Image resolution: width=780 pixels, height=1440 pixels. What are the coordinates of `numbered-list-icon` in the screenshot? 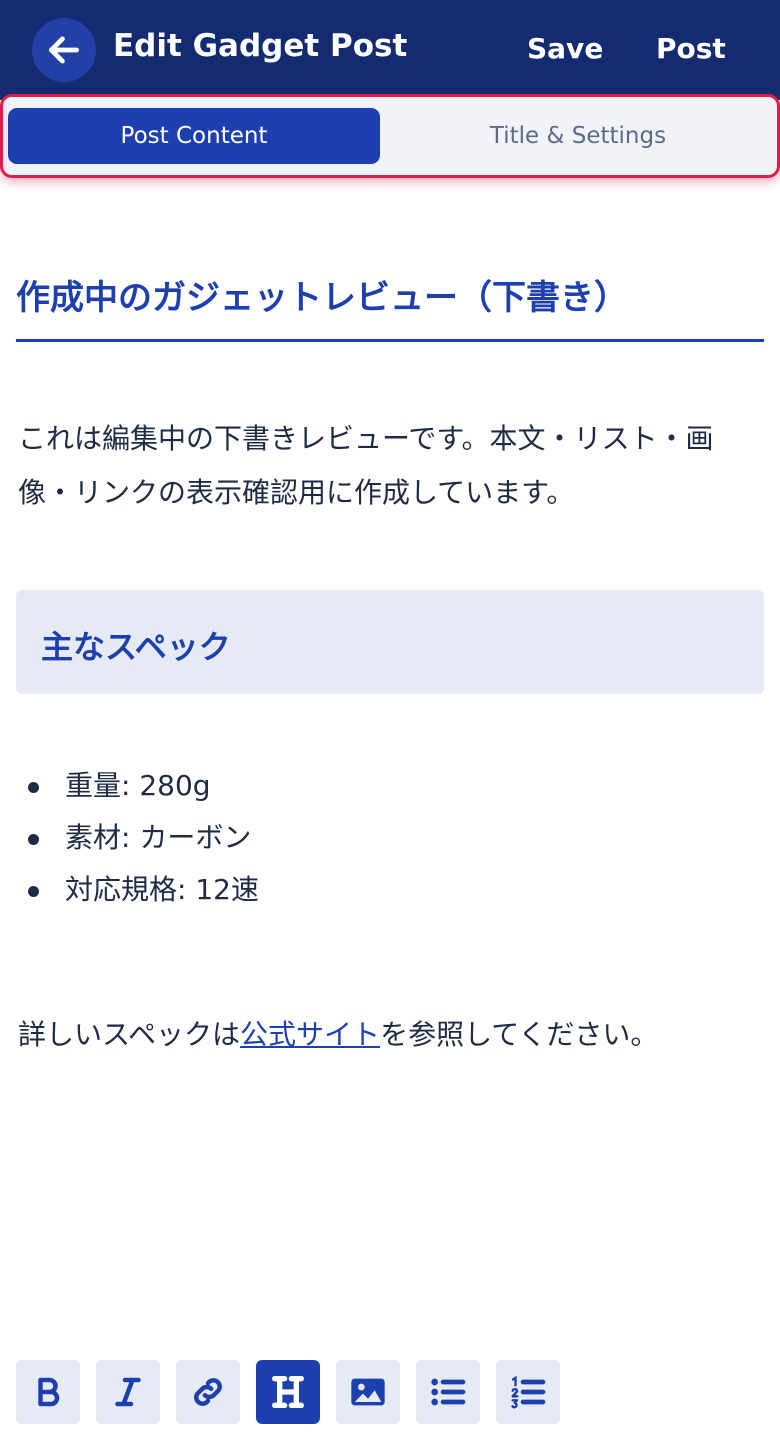 It's located at (528, 1392).